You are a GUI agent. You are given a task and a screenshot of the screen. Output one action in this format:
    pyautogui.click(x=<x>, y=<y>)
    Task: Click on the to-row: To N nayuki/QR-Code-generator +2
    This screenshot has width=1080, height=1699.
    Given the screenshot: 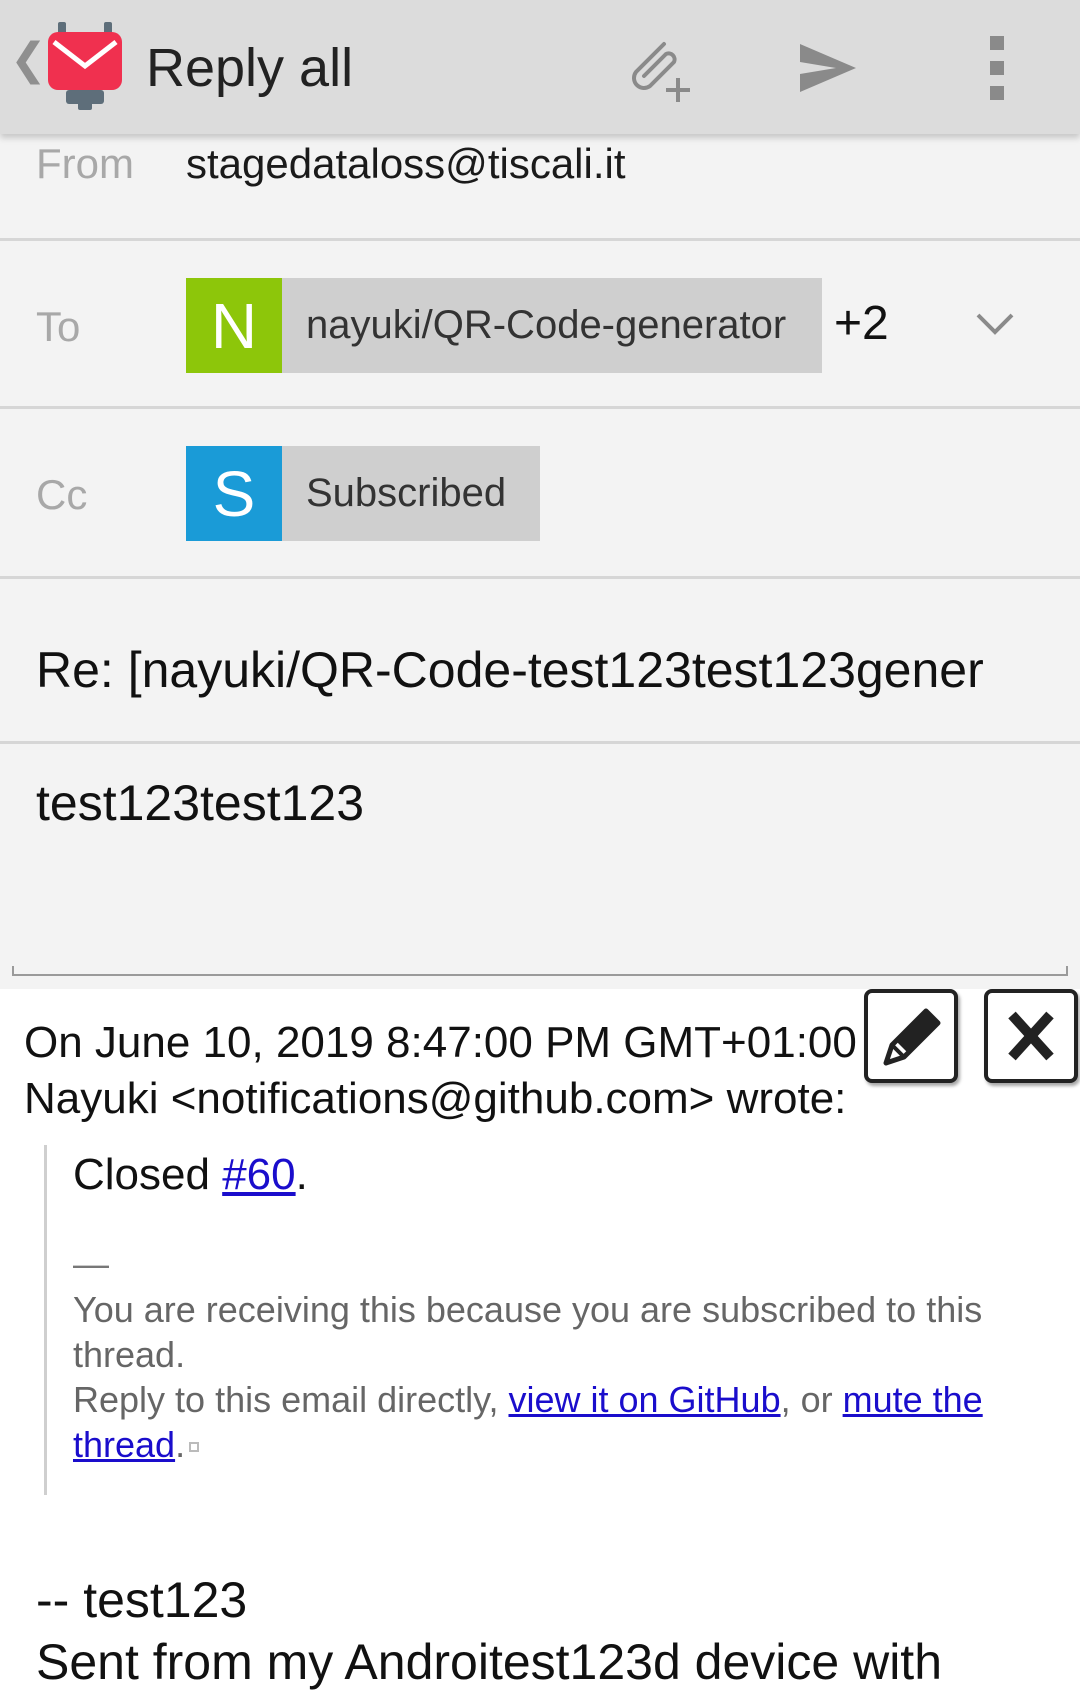 What is the action you would take?
    pyautogui.click(x=540, y=325)
    